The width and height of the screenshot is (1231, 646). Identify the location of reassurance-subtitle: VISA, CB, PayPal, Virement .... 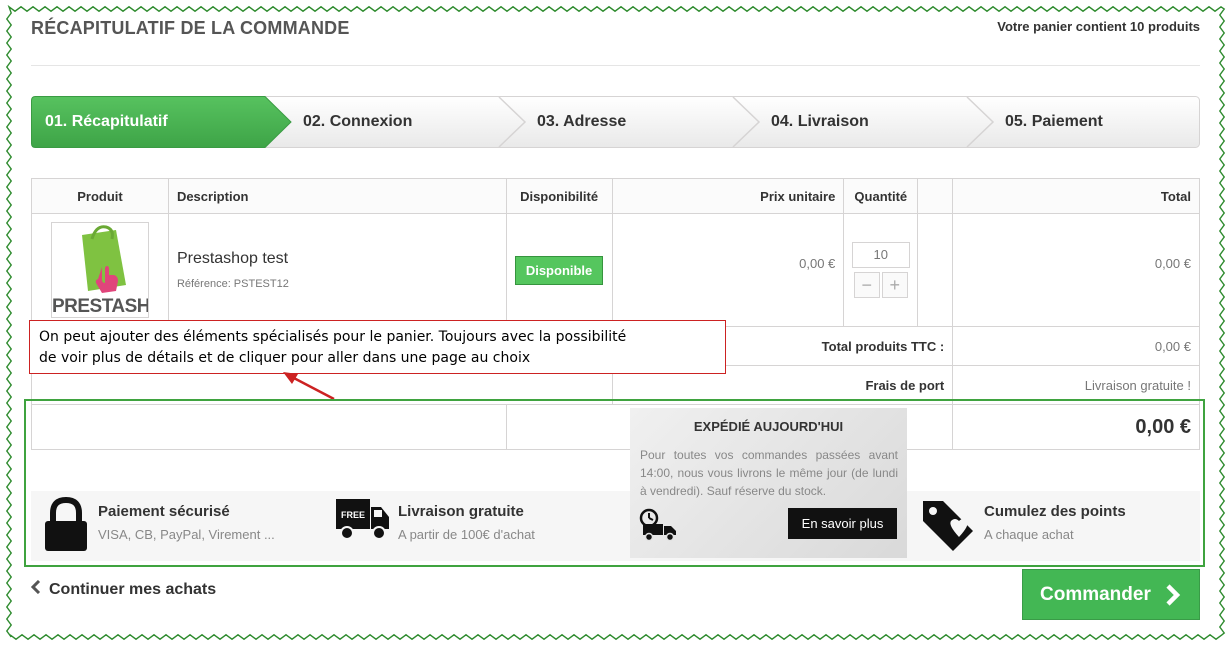
(186, 534).